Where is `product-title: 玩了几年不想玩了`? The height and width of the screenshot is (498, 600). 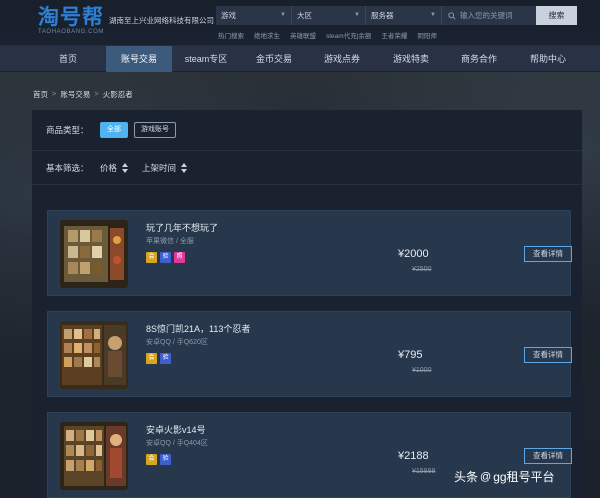
product-title: 玩了几年不想玩了 is located at coordinates (182, 227).